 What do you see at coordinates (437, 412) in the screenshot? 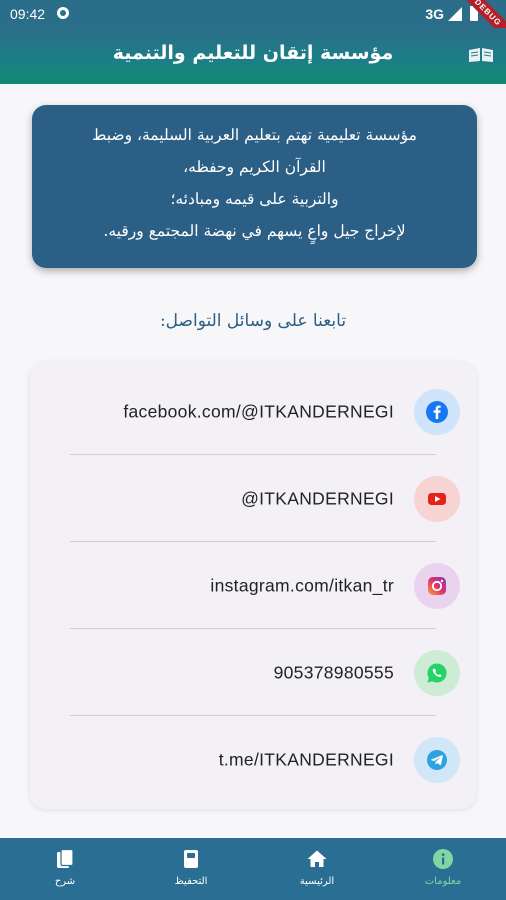
I see `facebook-icon` at bounding box center [437, 412].